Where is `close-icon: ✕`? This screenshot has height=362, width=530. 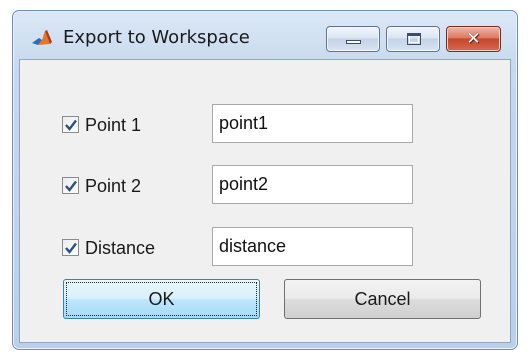 close-icon: ✕ is located at coordinates (473, 39).